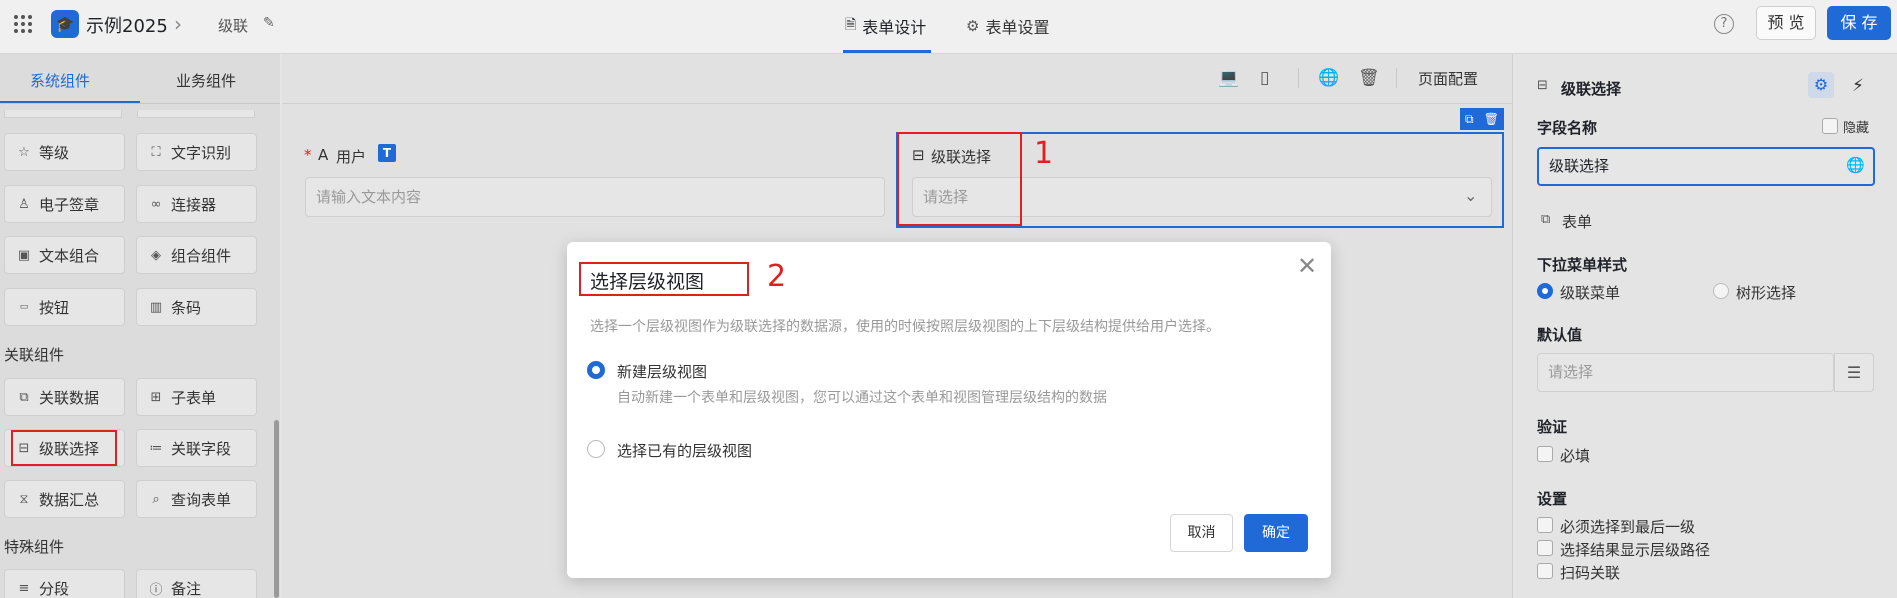 This screenshot has height=598, width=1897. I want to click on barcode-icon: ▥, so click(156, 307).